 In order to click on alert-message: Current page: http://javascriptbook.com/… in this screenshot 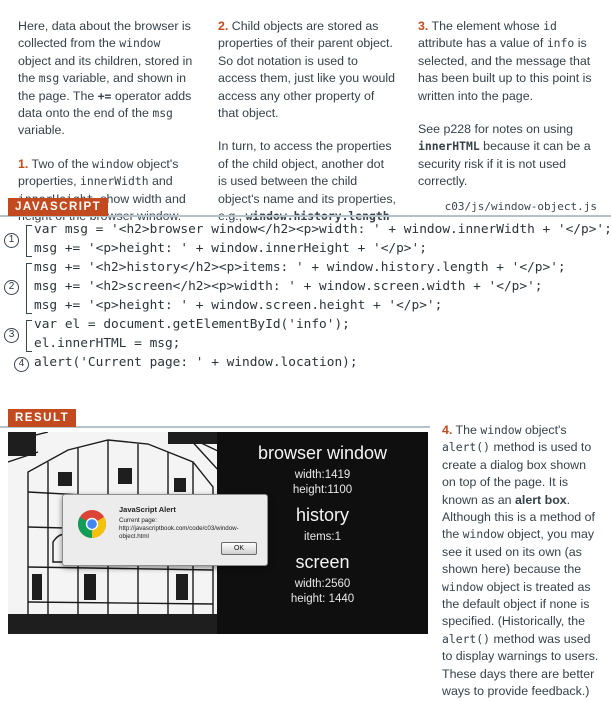, I will do `click(179, 528)`.